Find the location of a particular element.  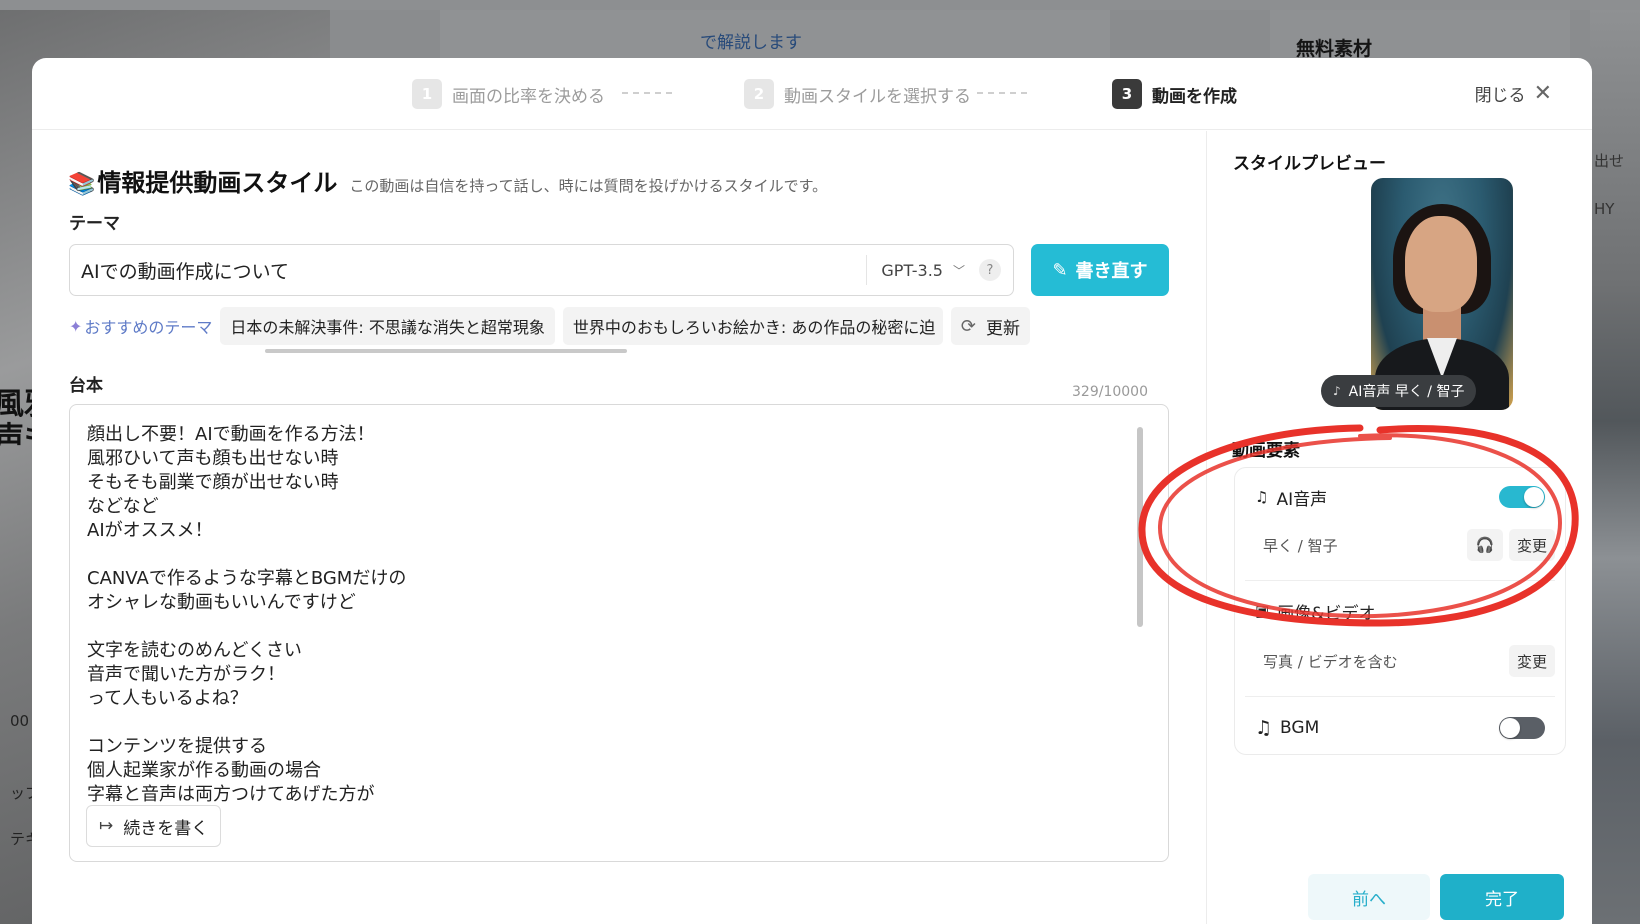

recommended-text: おすすめのテーマ is located at coordinates (148, 327).